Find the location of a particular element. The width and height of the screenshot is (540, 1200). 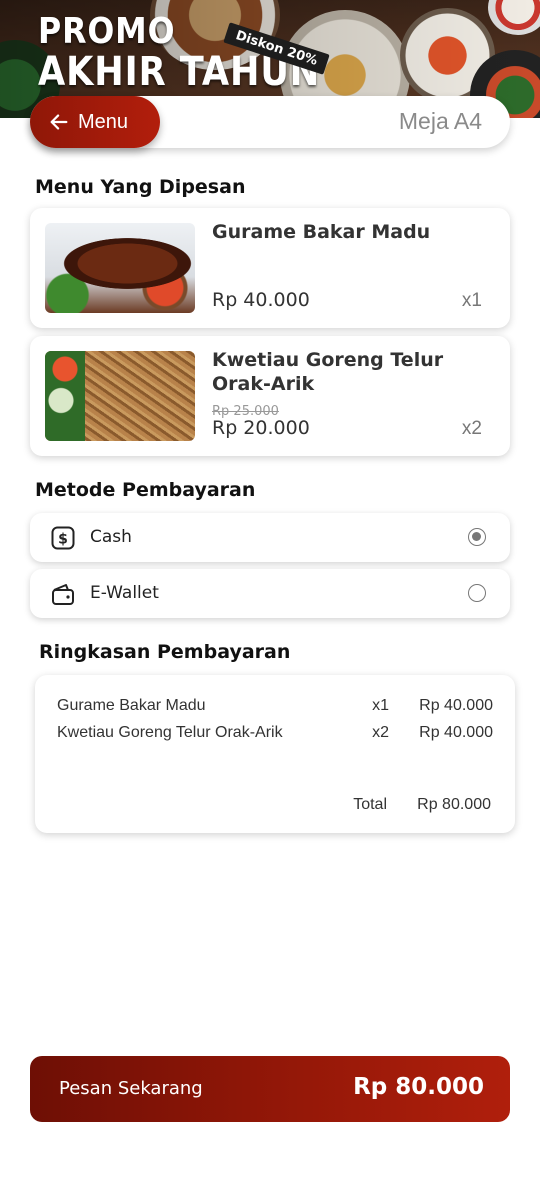

radio-unselected is located at coordinates (477, 593).